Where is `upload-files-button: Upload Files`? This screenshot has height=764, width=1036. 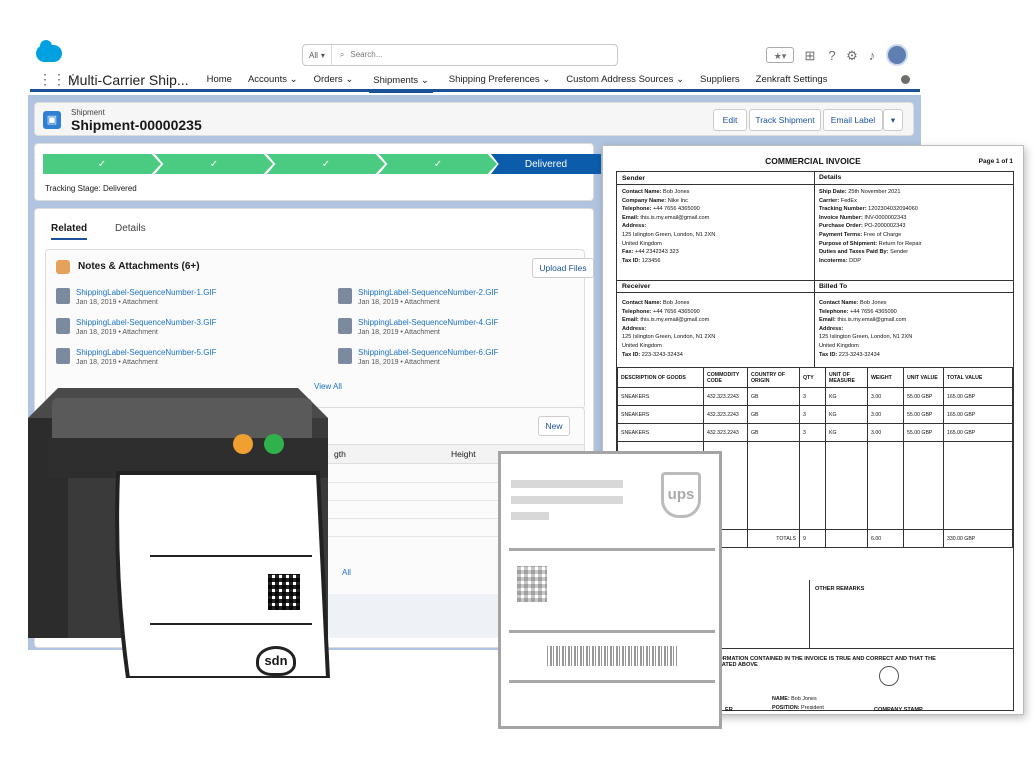
upload-files-button: Upload Files is located at coordinates (563, 268).